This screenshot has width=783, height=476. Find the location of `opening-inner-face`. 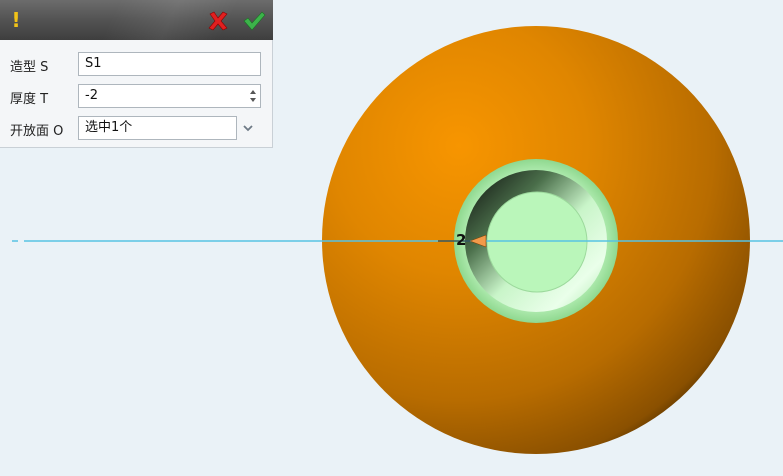

opening-inner-face is located at coordinates (537, 242).